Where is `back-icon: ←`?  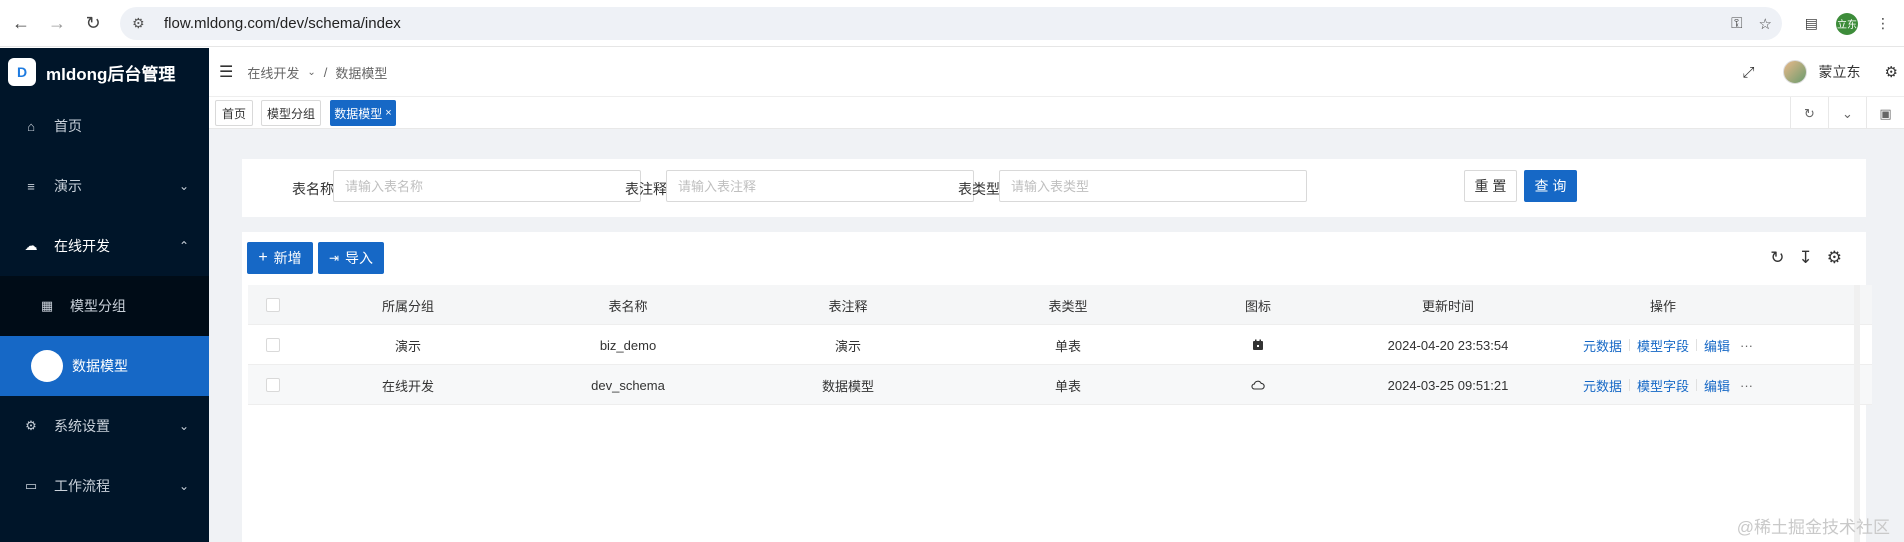 back-icon: ← is located at coordinates (21, 23).